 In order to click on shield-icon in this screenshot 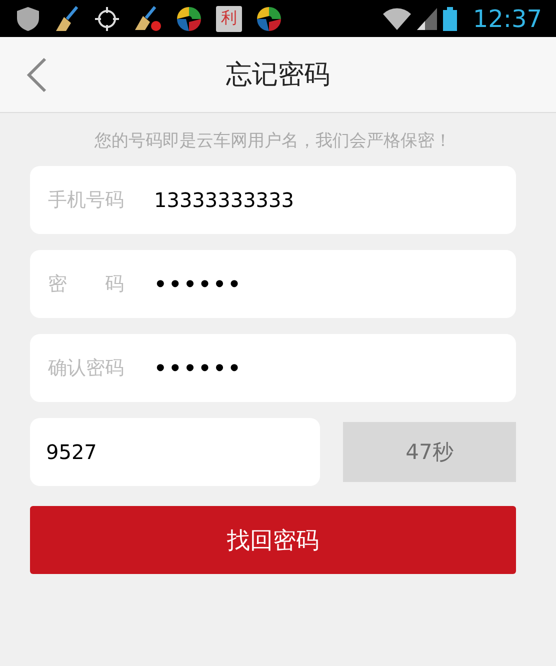, I will do `click(28, 19)`.